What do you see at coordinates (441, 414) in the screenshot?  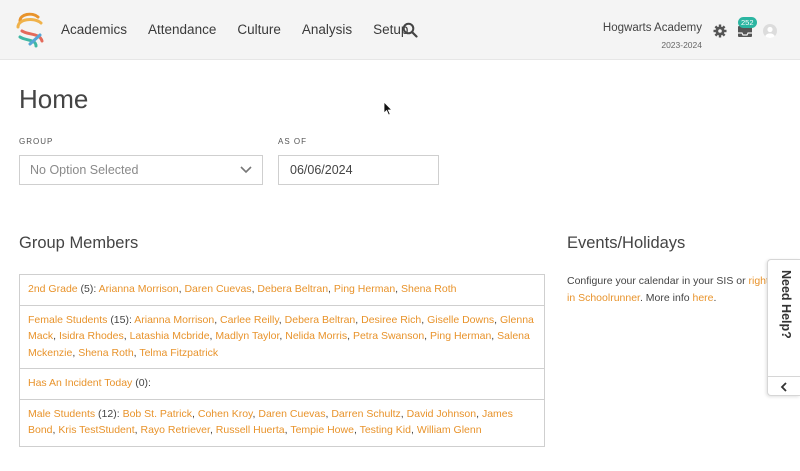 I see `student-link: David Johnson` at bounding box center [441, 414].